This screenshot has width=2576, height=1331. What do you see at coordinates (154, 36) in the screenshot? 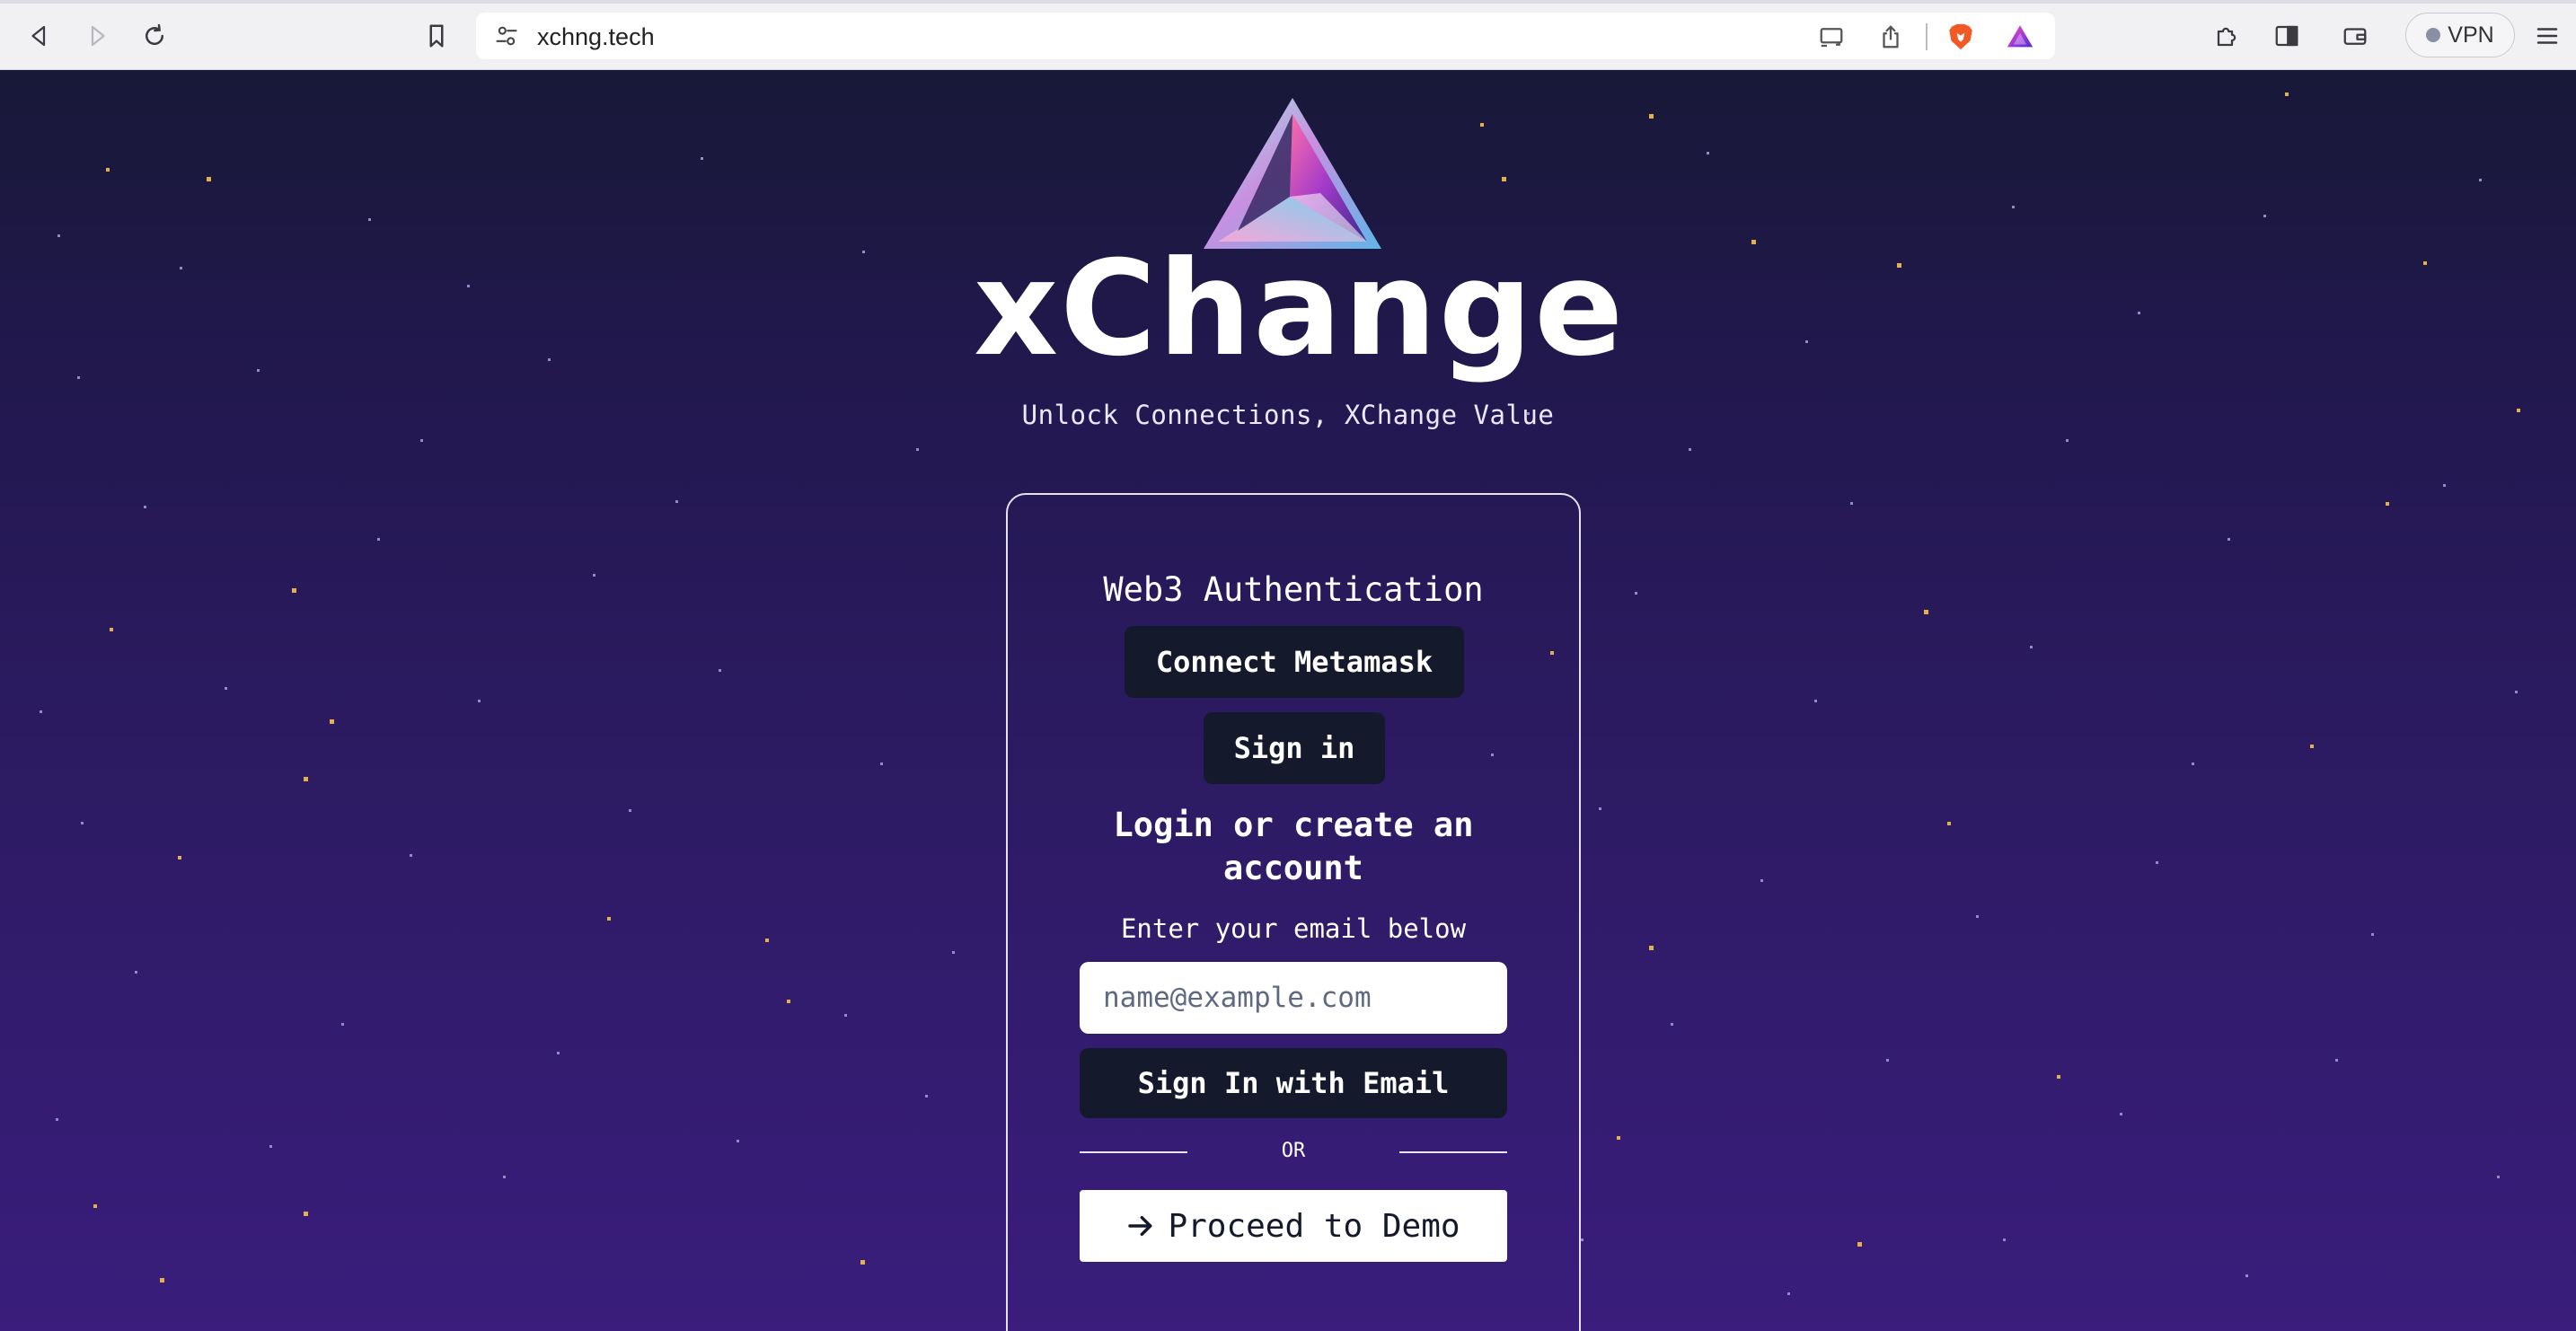
I see `reload-icon` at bounding box center [154, 36].